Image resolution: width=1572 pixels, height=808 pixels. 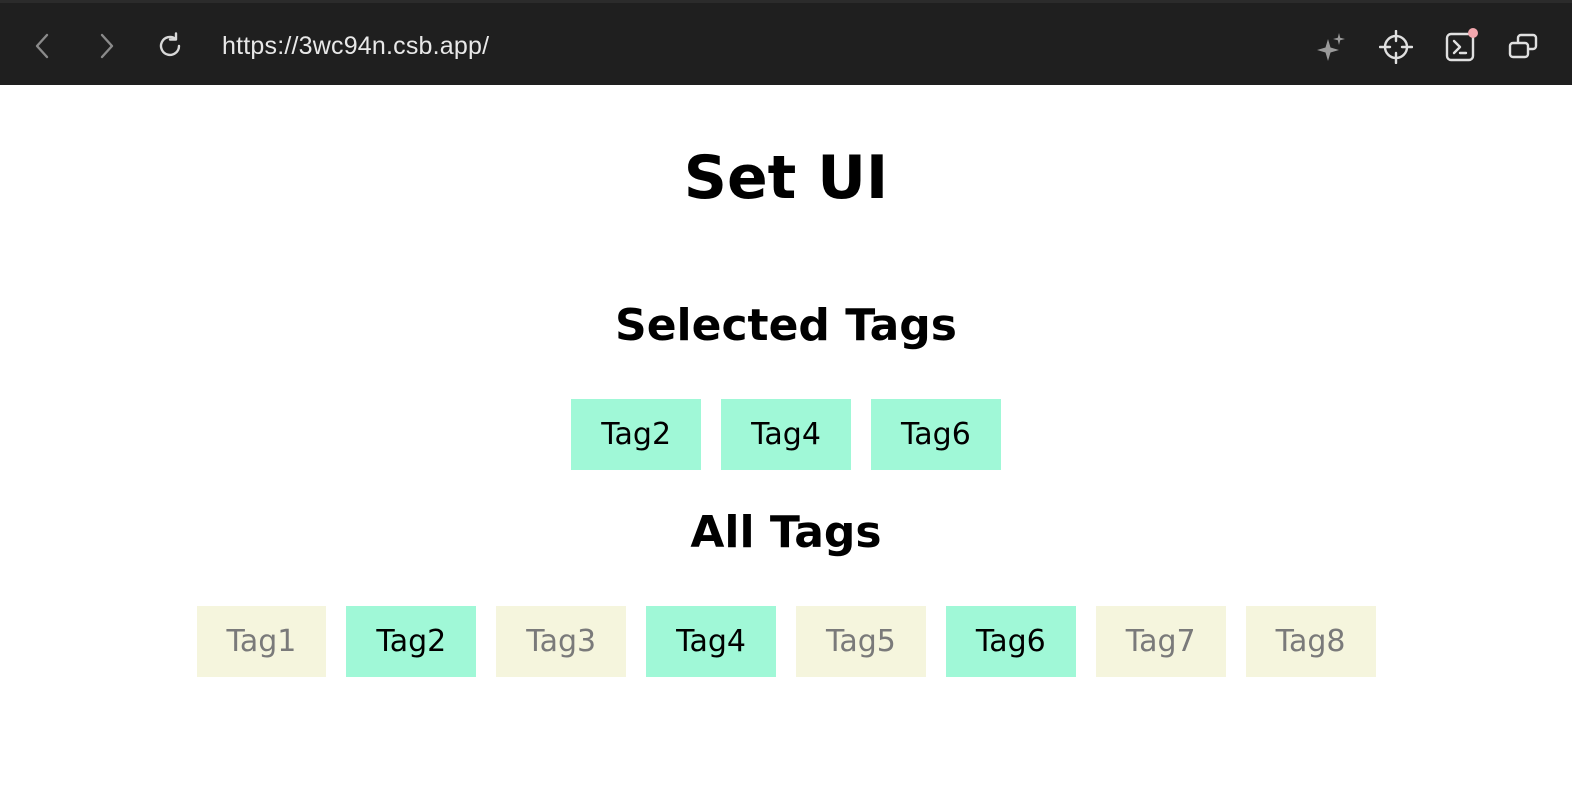 What do you see at coordinates (786, 641) in the screenshot?
I see `all-tags-list: Tag1 Tag2 Tag3 Tag4 Tag5 Tag6 Tag7 Tag8` at bounding box center [786, 641].